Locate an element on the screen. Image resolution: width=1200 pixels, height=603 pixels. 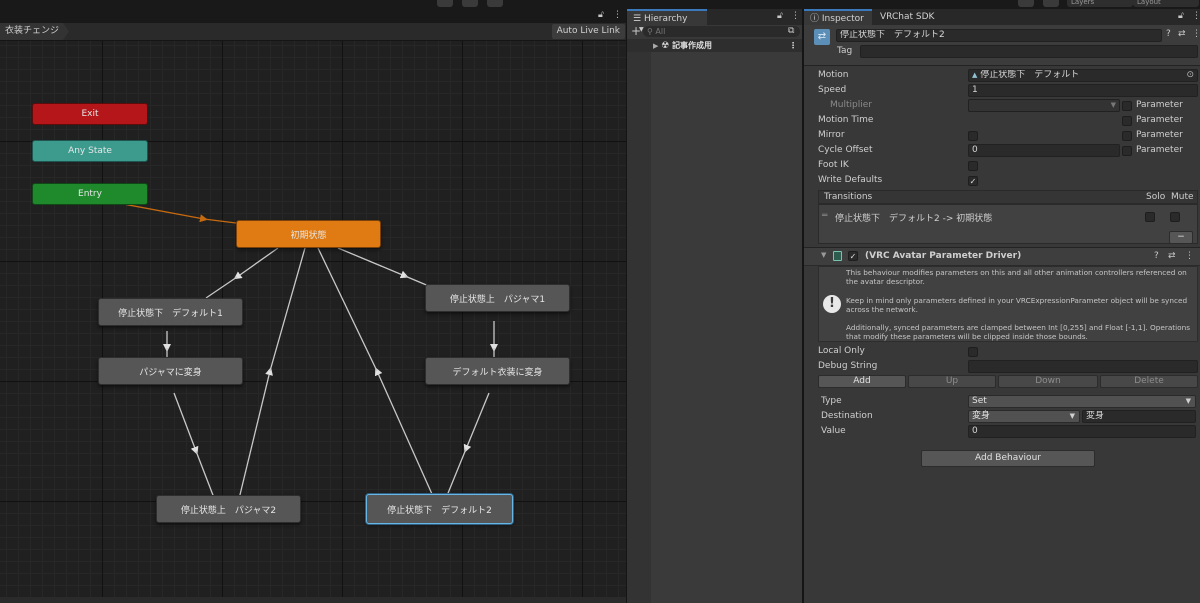
drag-handle-icon: ═ is located at coordinates (824, 216).